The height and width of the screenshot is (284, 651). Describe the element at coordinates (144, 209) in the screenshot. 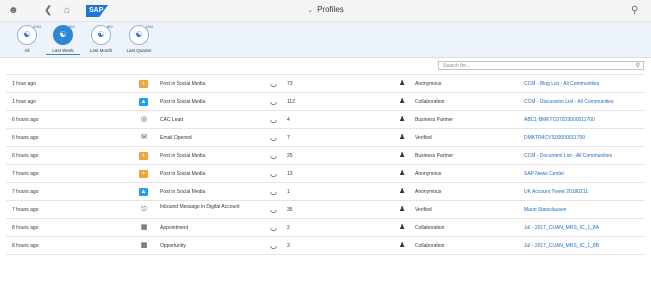

I see `inbound-icon: ⎋` at that location.